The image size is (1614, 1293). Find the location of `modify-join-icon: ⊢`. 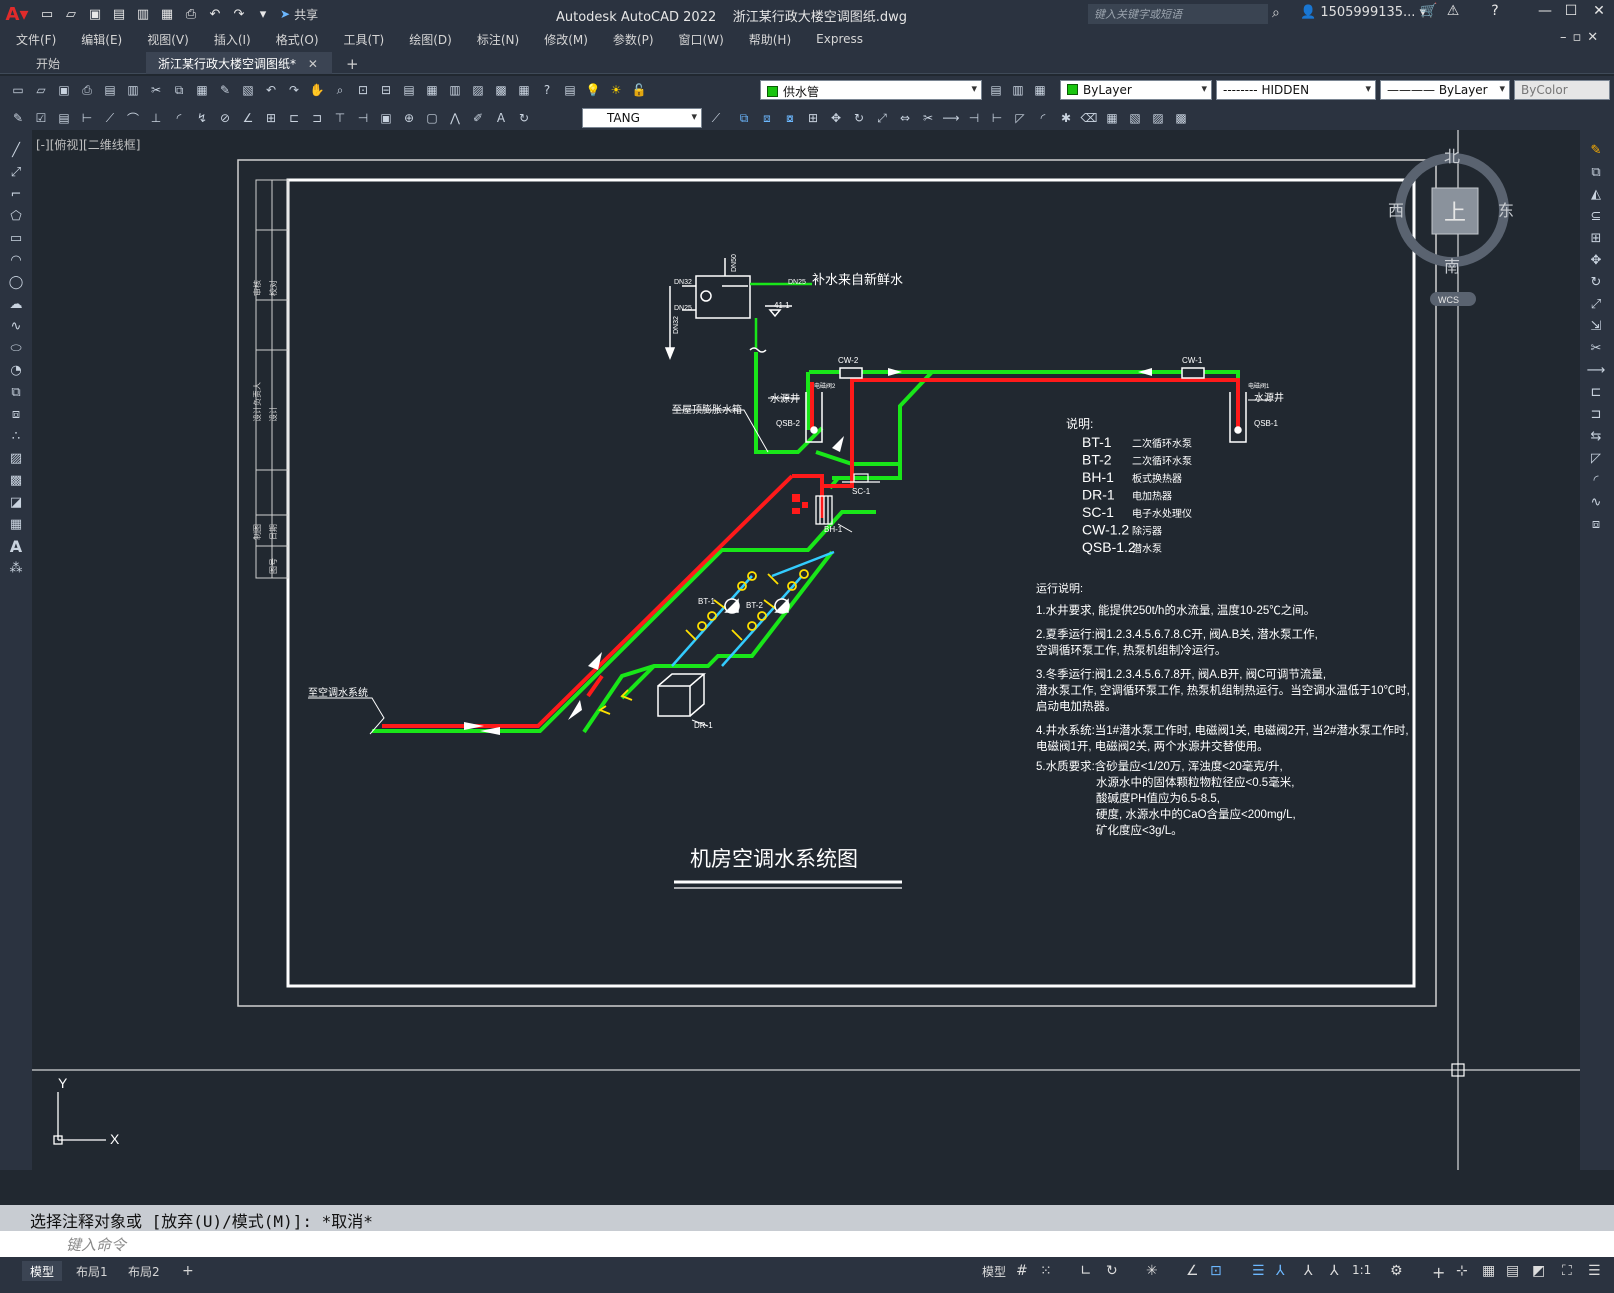

modify-join-icon: ⊢ is located at coordinates (997, 118).